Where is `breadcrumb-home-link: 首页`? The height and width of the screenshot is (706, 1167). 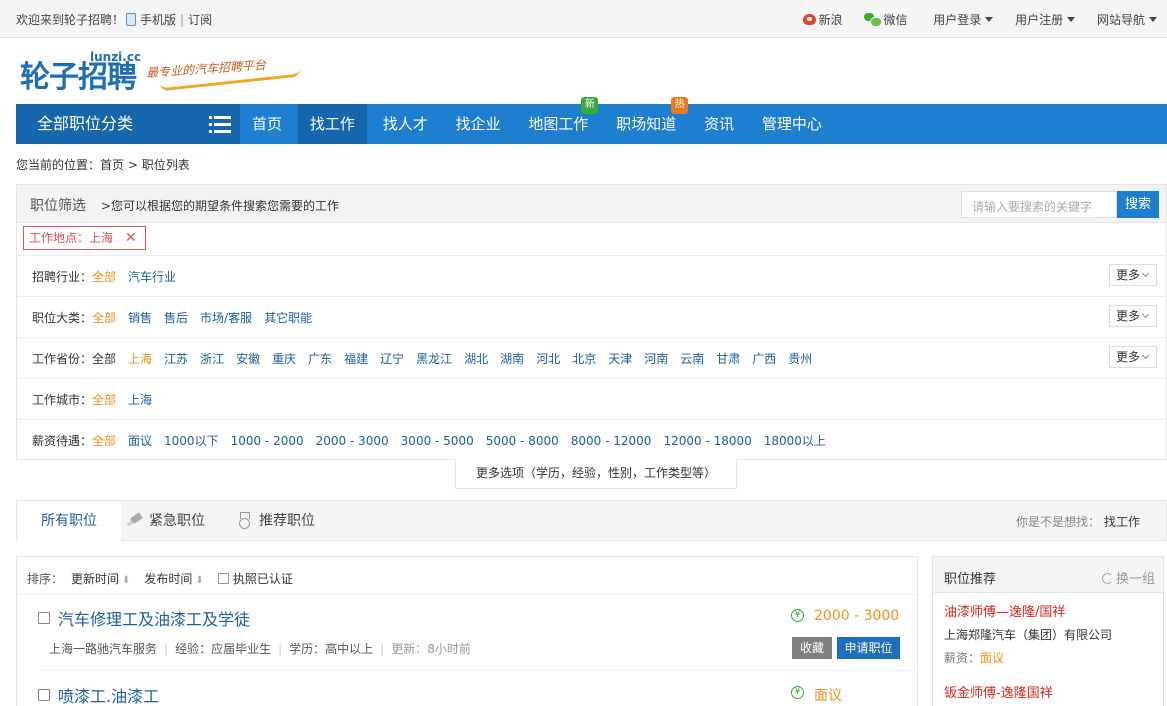 breadcrumb-home-link: 首页 is located at coordinates (112, 165).